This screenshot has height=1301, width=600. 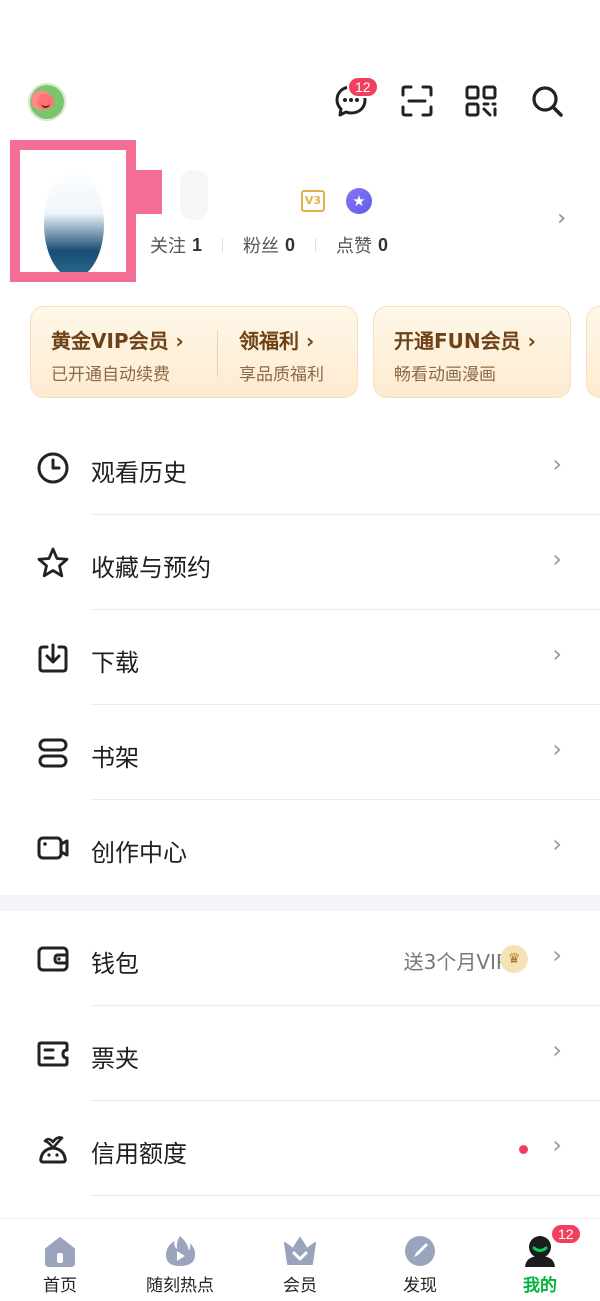 I want to click on nav-item-home: 首页, so click(x=60, y=1260).